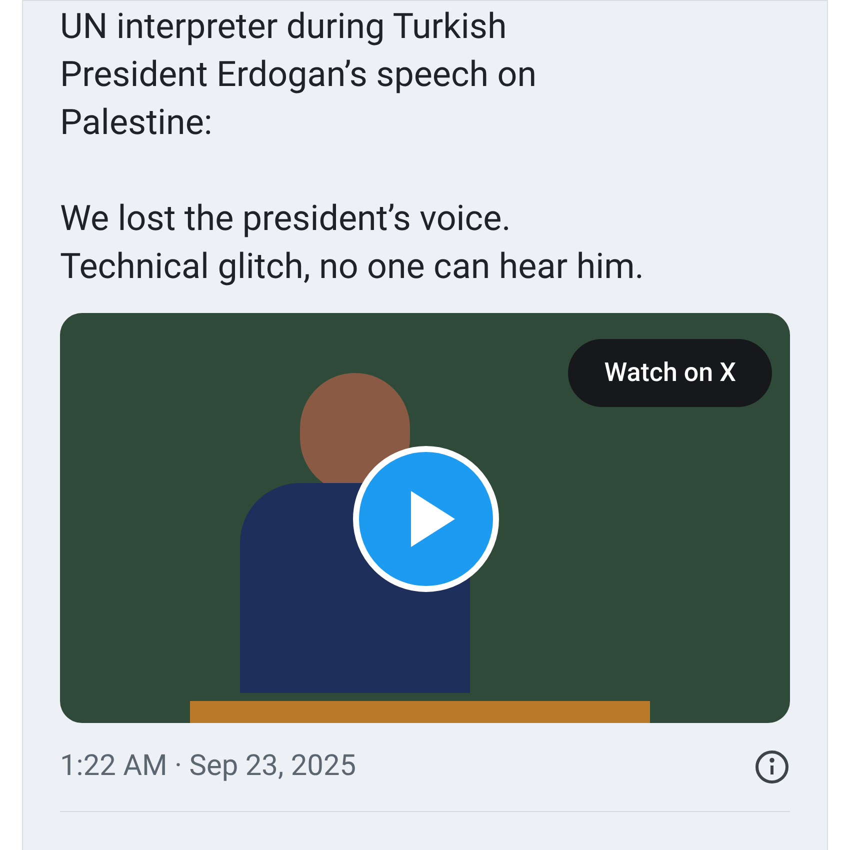 Image resolution: width=850 pixels, height=850 pixels. Describe the element at coordinates (670, 373) in the screenshot. I see `watch-on-x-button: Watch on X` at that location.